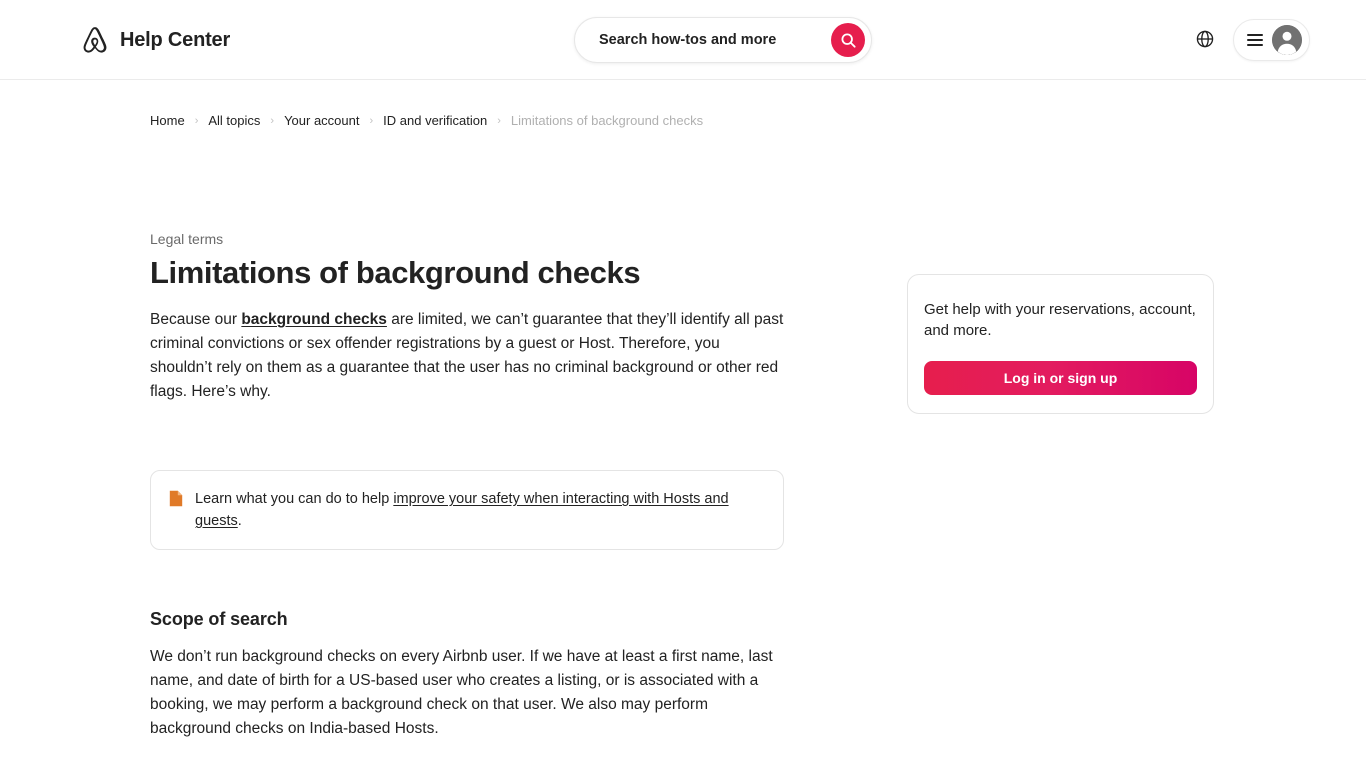  I want to click on callout-text-after-link: ., so click(239, 521).